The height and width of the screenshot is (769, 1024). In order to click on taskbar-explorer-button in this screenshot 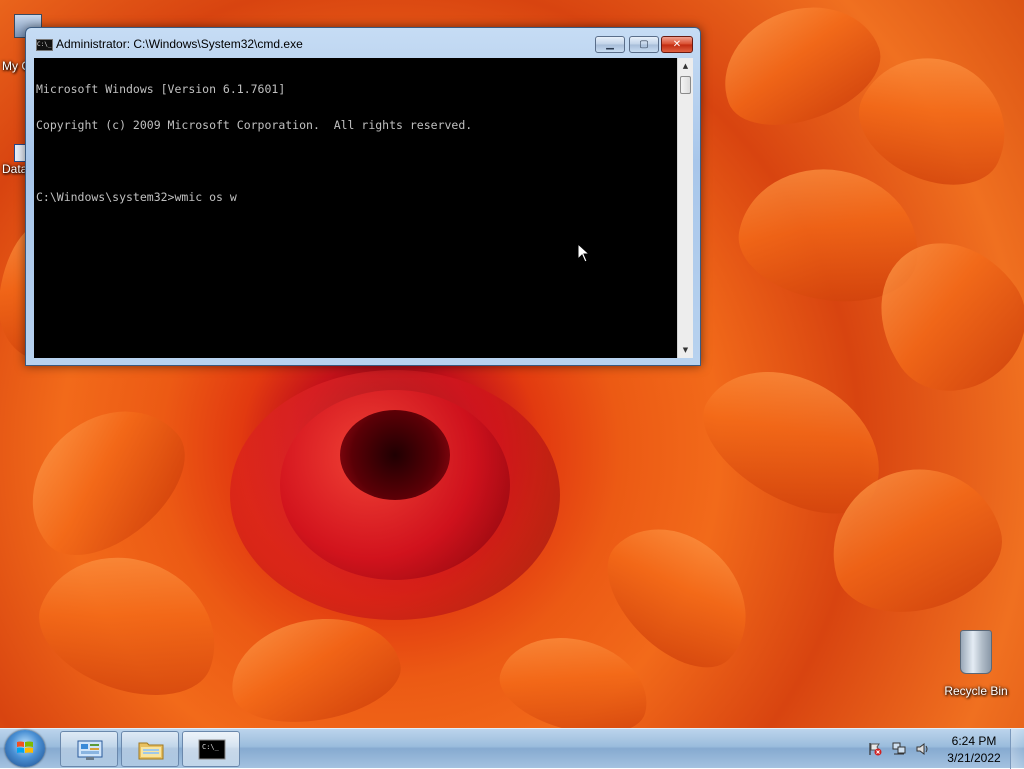, I will do `click(150, 749)`.